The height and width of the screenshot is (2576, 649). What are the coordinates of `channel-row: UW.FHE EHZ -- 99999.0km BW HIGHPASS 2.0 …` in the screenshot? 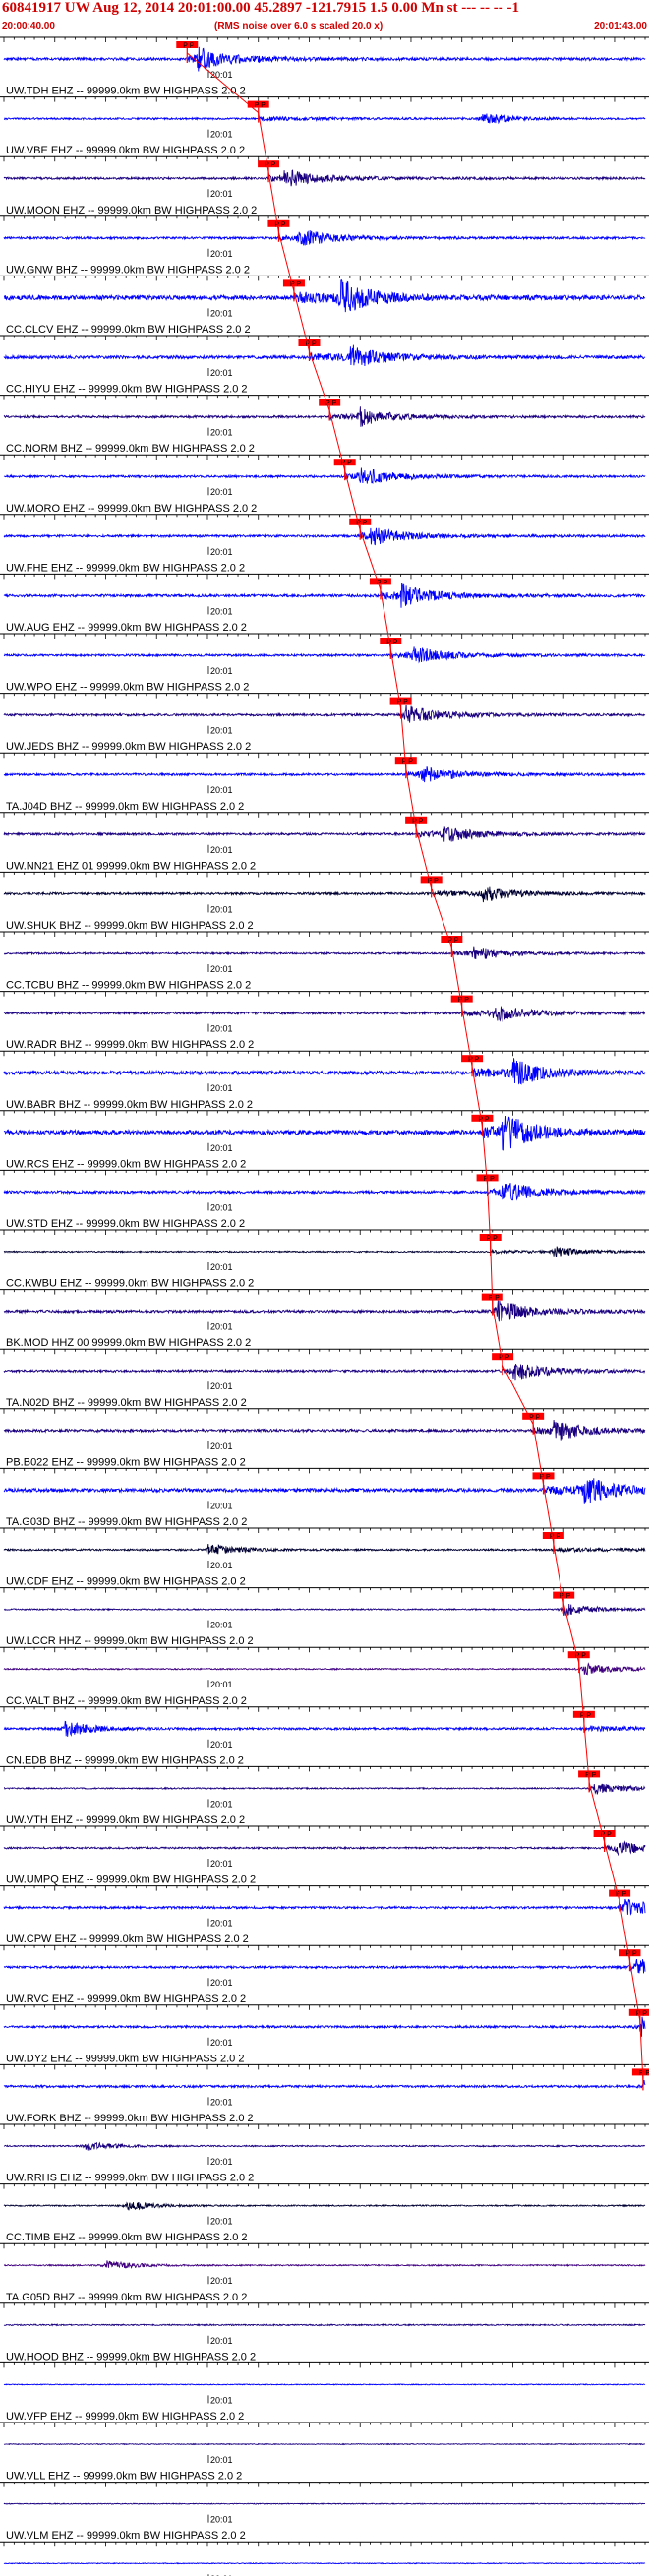 It's located at (324, 544).